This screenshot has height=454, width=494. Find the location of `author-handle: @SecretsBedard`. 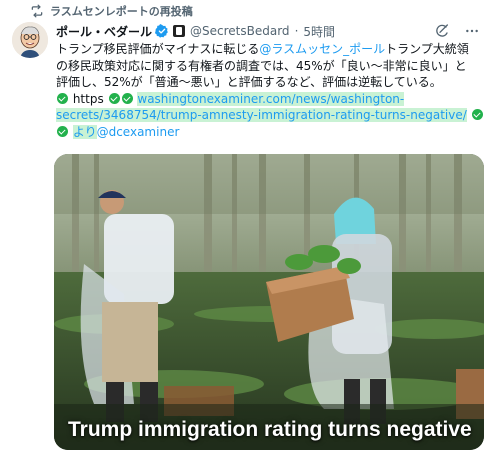

author-handle: @SecretsBedard is located at coordinates (240, 31).